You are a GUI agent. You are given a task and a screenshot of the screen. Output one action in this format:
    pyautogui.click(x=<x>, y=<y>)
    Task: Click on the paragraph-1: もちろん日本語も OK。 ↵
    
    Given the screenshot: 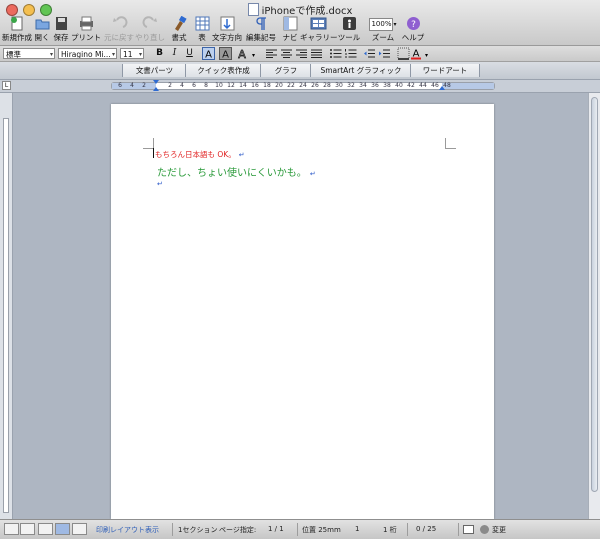 What is the action you would take?
    pyautogui.click(x=200, y=154)
    